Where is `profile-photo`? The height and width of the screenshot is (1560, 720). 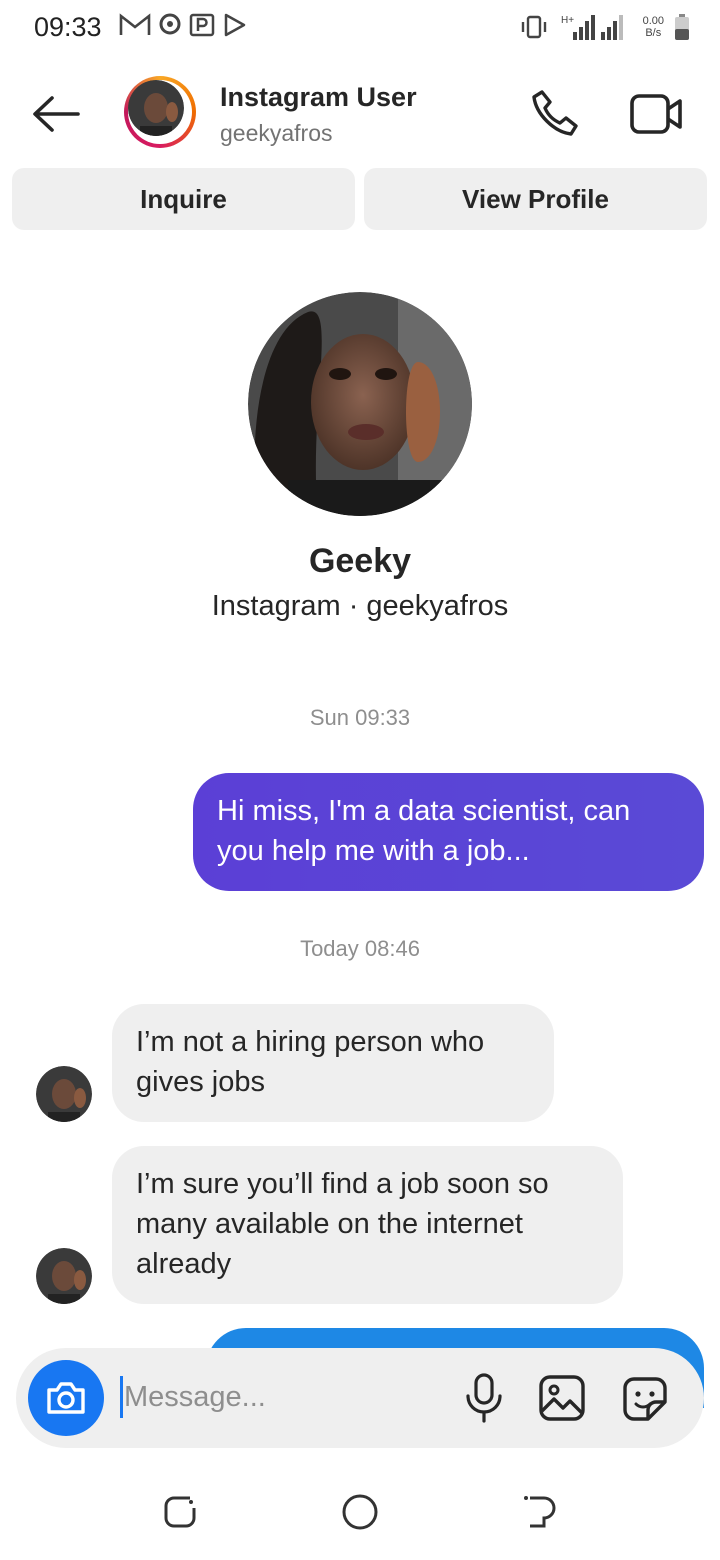
profile-photo is located at coordinates (360, 404).